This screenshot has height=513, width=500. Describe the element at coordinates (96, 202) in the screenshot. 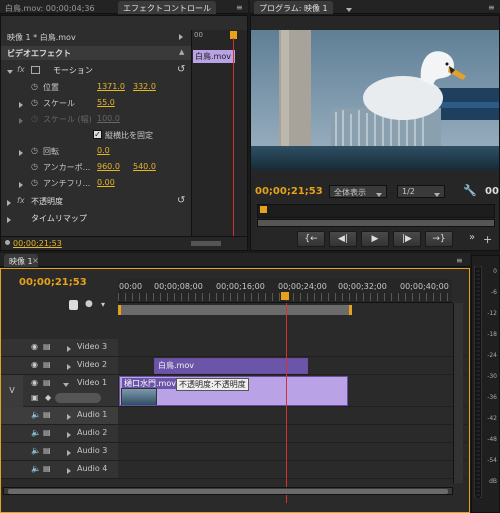

I see `opacity-row: fx 不透明度 ↺` at that location.